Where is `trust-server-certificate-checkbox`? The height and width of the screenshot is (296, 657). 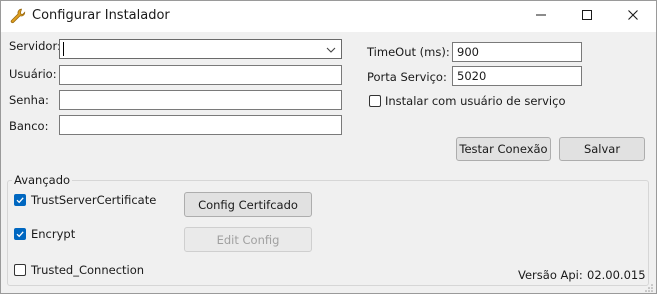
trust-server-certificate-checkbox is located at coordinates (20, 200).